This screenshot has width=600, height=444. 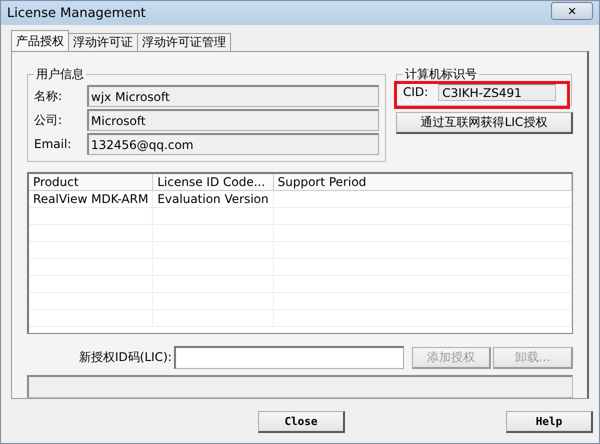 I want to click on read-only-field: 132456@qq.com, so click(x=233, y=144).